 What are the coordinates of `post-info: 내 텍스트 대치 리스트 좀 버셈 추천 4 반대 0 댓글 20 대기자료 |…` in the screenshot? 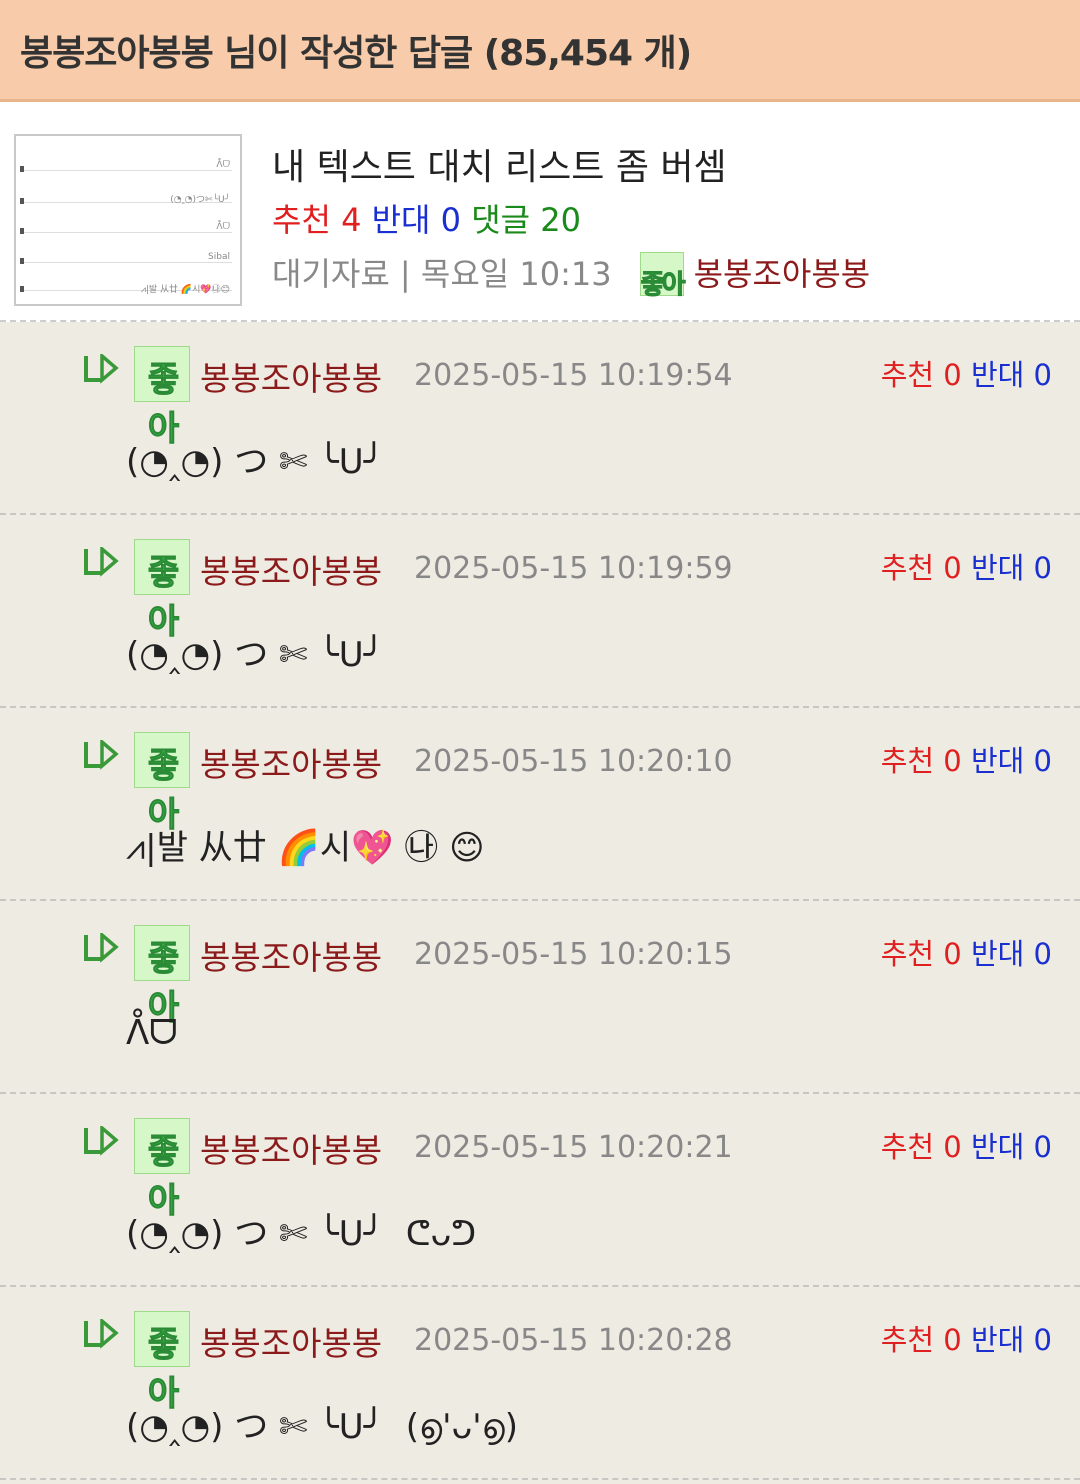 It's located at (571, 222).